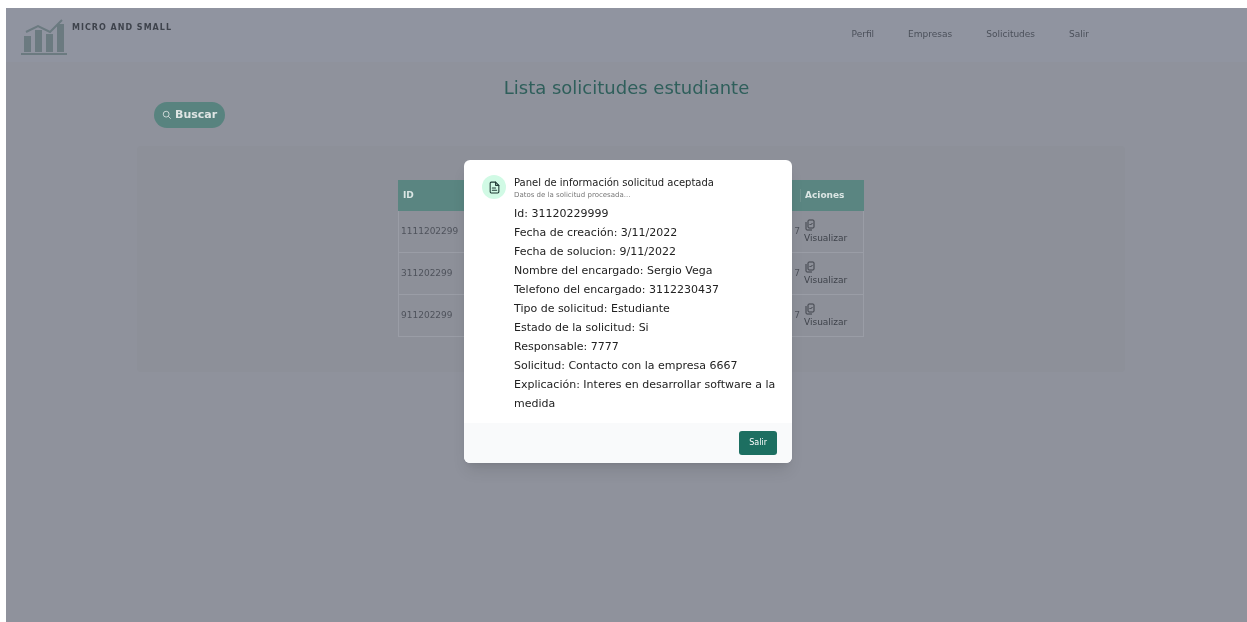  I want to click on detail-line: Id: 31120229999, so click(562, 213).